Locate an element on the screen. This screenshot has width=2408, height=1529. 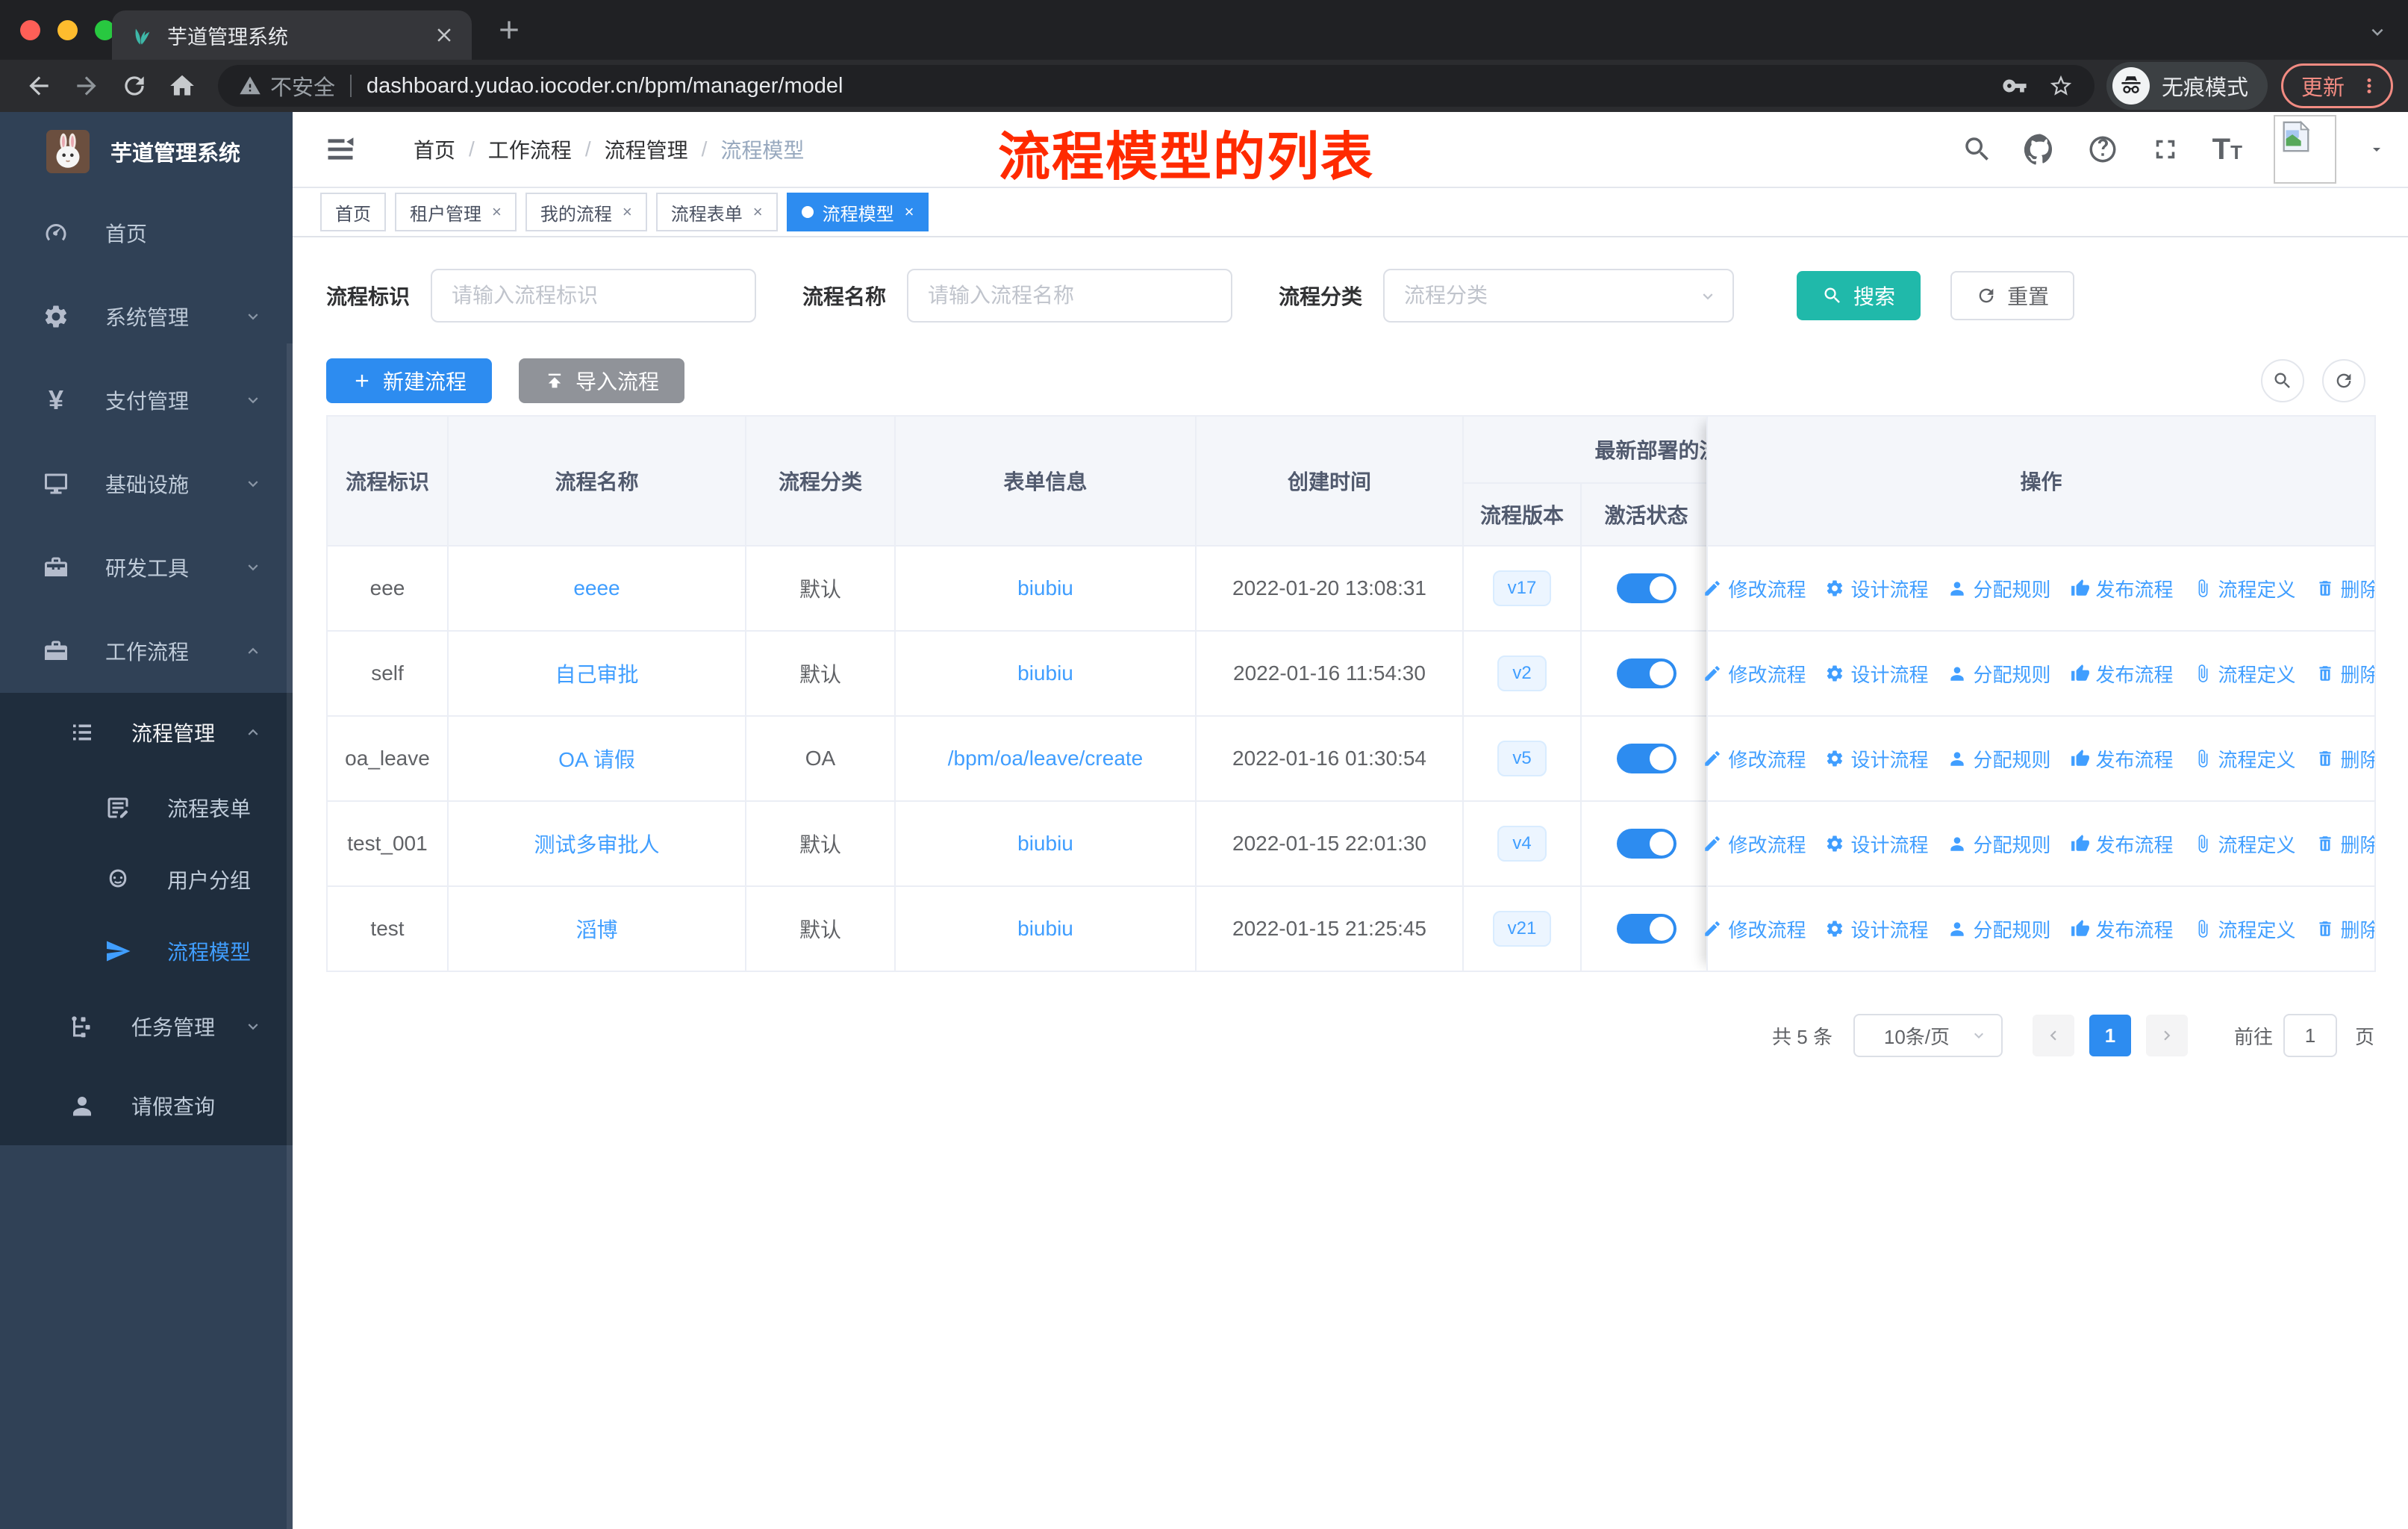
forward-icon is located at coordinates (86, 86).